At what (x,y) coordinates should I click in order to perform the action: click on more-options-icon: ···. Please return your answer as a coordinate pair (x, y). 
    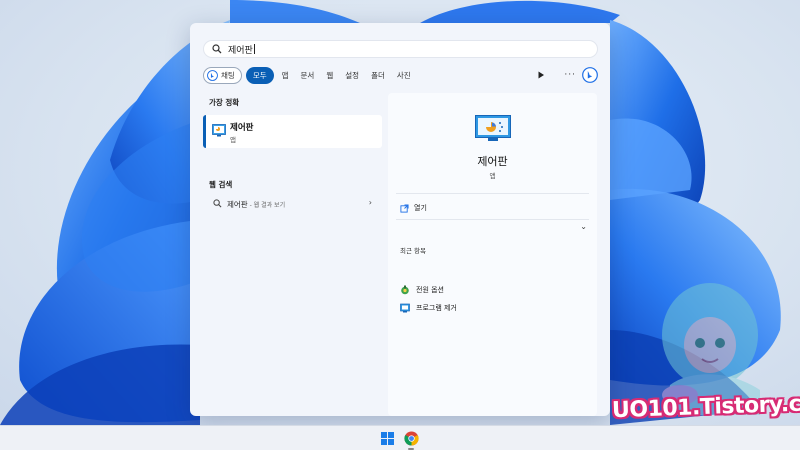
    Looking at the image, I should click on (570, 75).